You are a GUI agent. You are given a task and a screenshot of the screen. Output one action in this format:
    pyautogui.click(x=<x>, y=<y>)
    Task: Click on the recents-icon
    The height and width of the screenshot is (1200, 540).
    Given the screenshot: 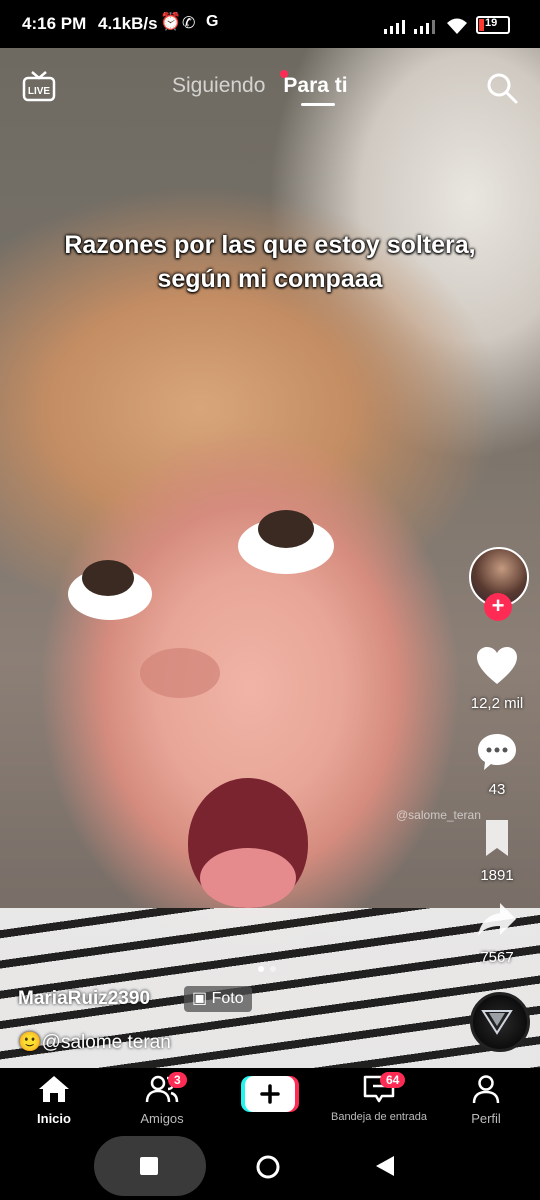 What is the action you would take?
    pyautogui.click(x=149, y=1166)
    